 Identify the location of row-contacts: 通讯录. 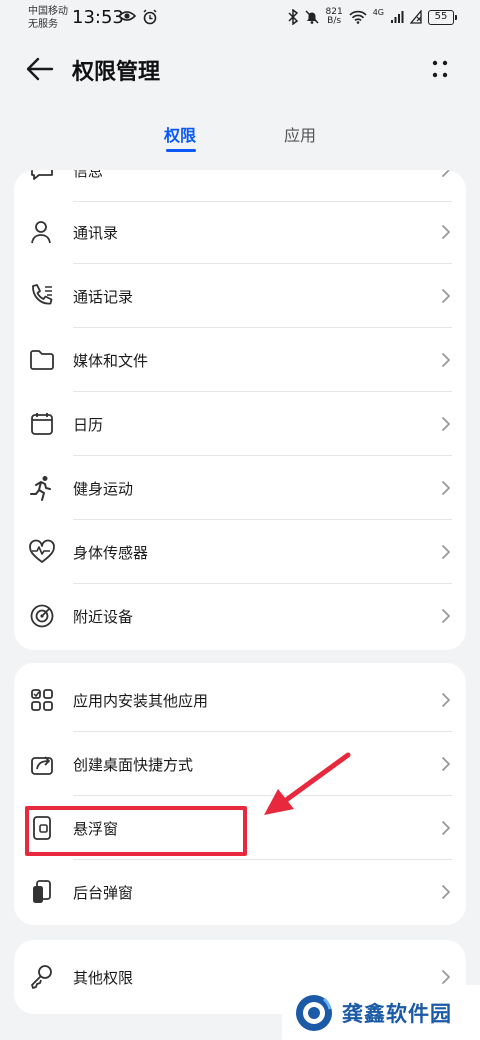
(240, 232).